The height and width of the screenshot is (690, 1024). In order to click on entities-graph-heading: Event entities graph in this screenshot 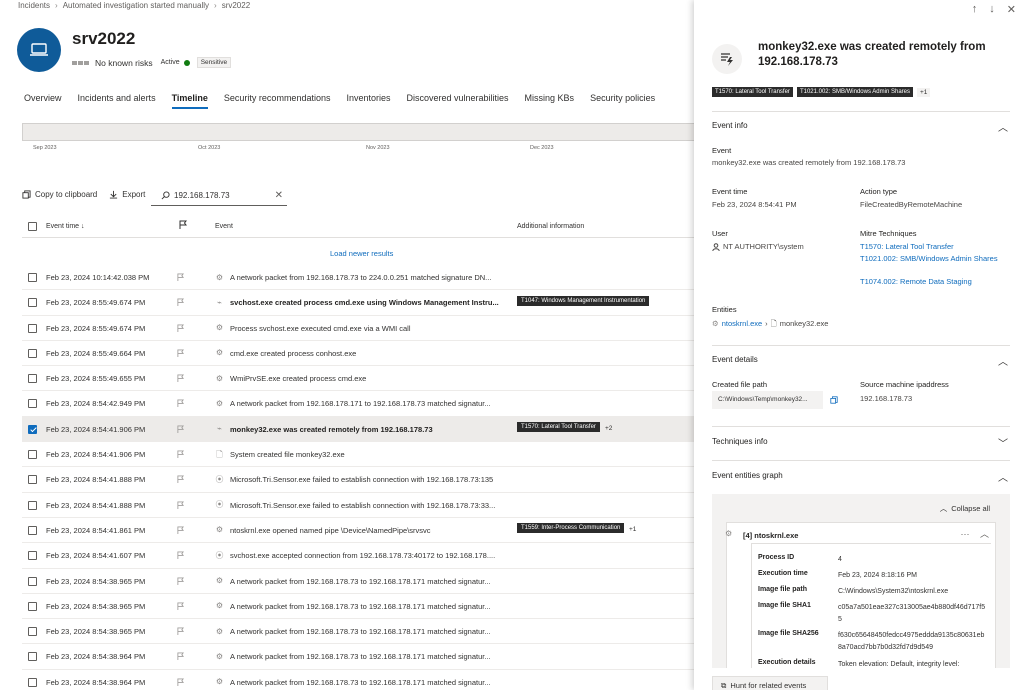, I will do `click(747, 475)`.